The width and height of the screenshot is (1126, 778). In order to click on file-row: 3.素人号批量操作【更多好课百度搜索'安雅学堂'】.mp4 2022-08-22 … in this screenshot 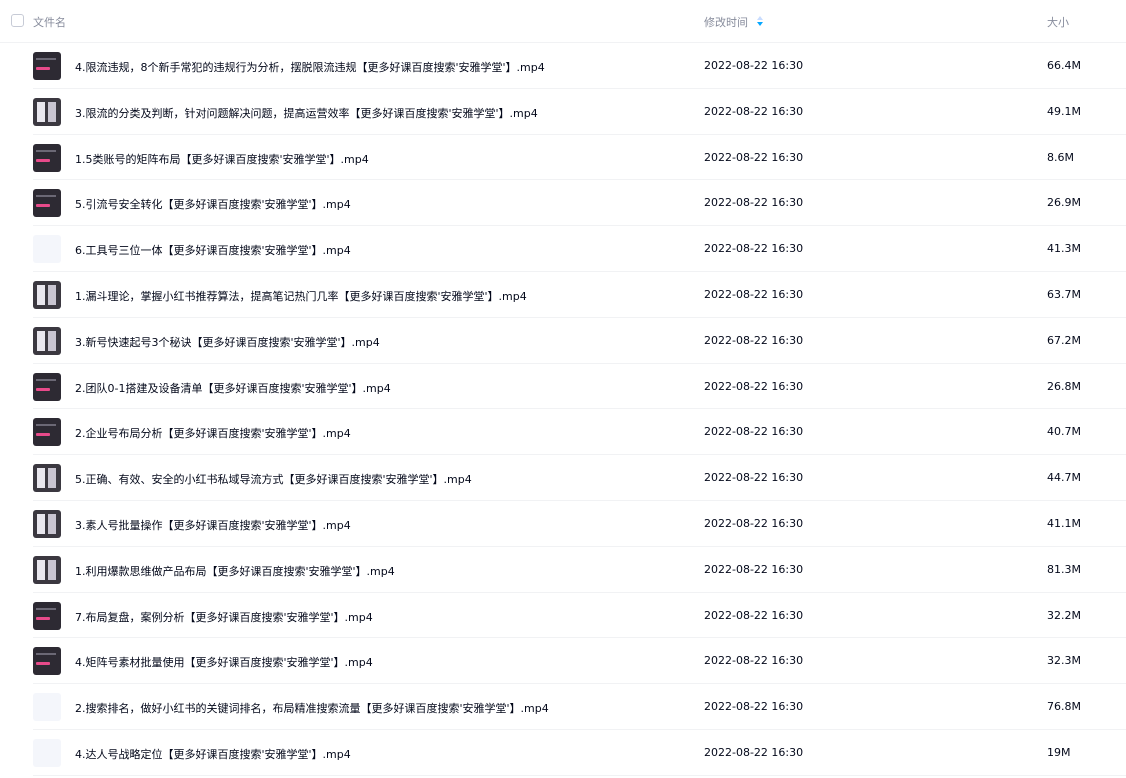, I will do `click(579, 524)`.